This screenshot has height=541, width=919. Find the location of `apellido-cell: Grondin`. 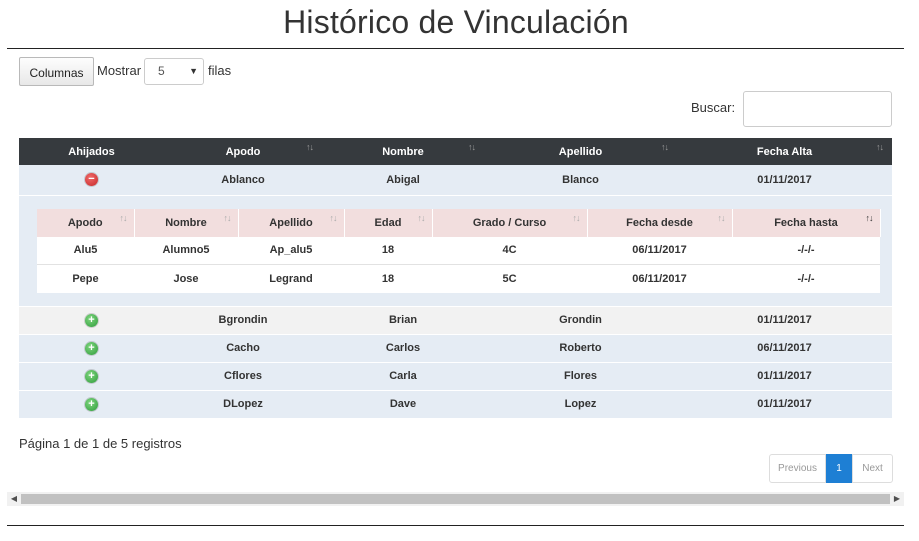

apellido-cell: Grondin is located at coordinates (580, 320).